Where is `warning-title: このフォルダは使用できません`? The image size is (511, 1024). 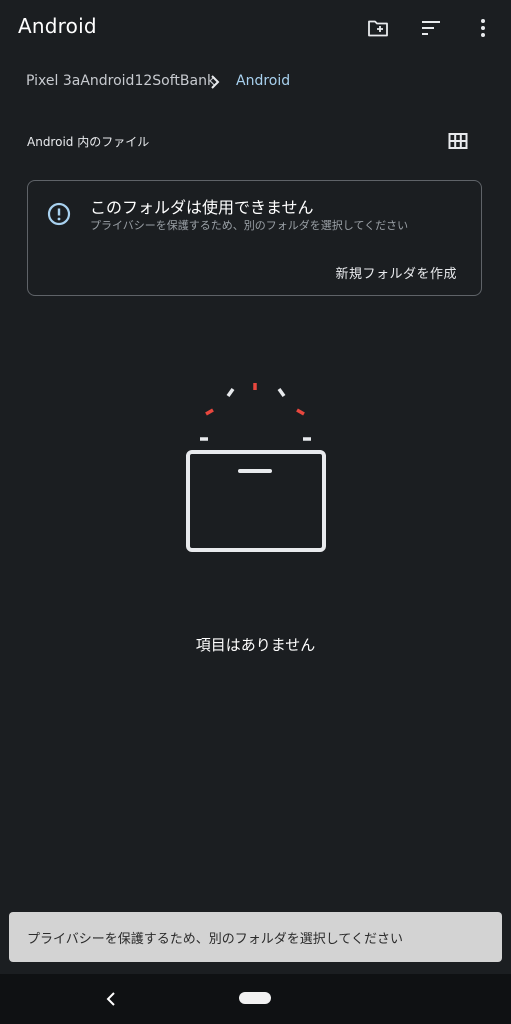
warning-title: このフォルダは使用できません is located at coordinates (202, 207).